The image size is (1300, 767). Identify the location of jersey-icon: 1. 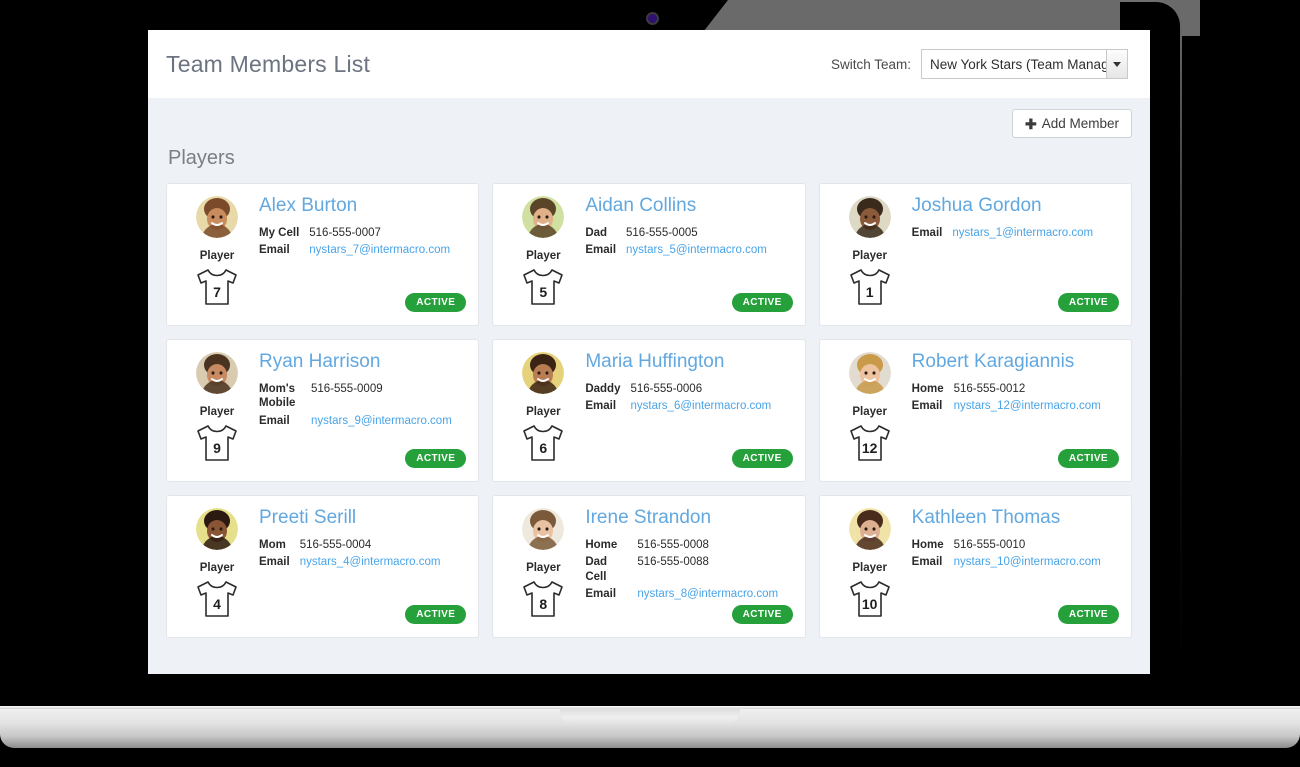
(870, 287).